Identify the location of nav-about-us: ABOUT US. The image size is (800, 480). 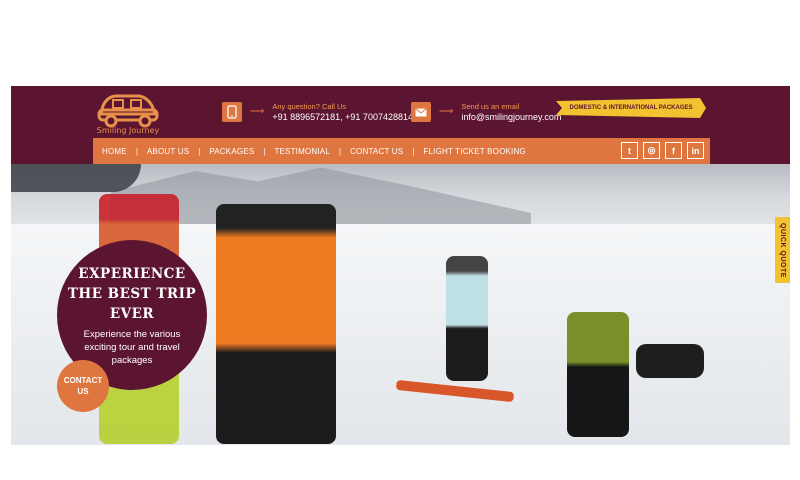
(168, 151).